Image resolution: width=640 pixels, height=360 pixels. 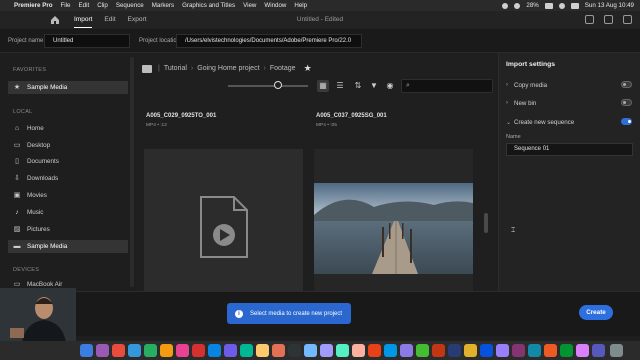 I want to click on tab-edit: Edit, so click(x=109, y=20).